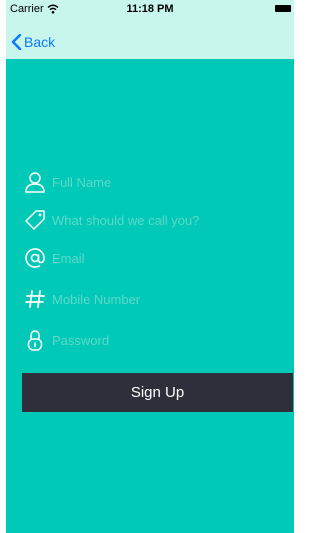 The height and width of the screenshot is (533, 320). Describe the element at coordinates (150, 29) in the screenshot. I see `navigation-bar: Carrier 11:18 PM Back` at that location.